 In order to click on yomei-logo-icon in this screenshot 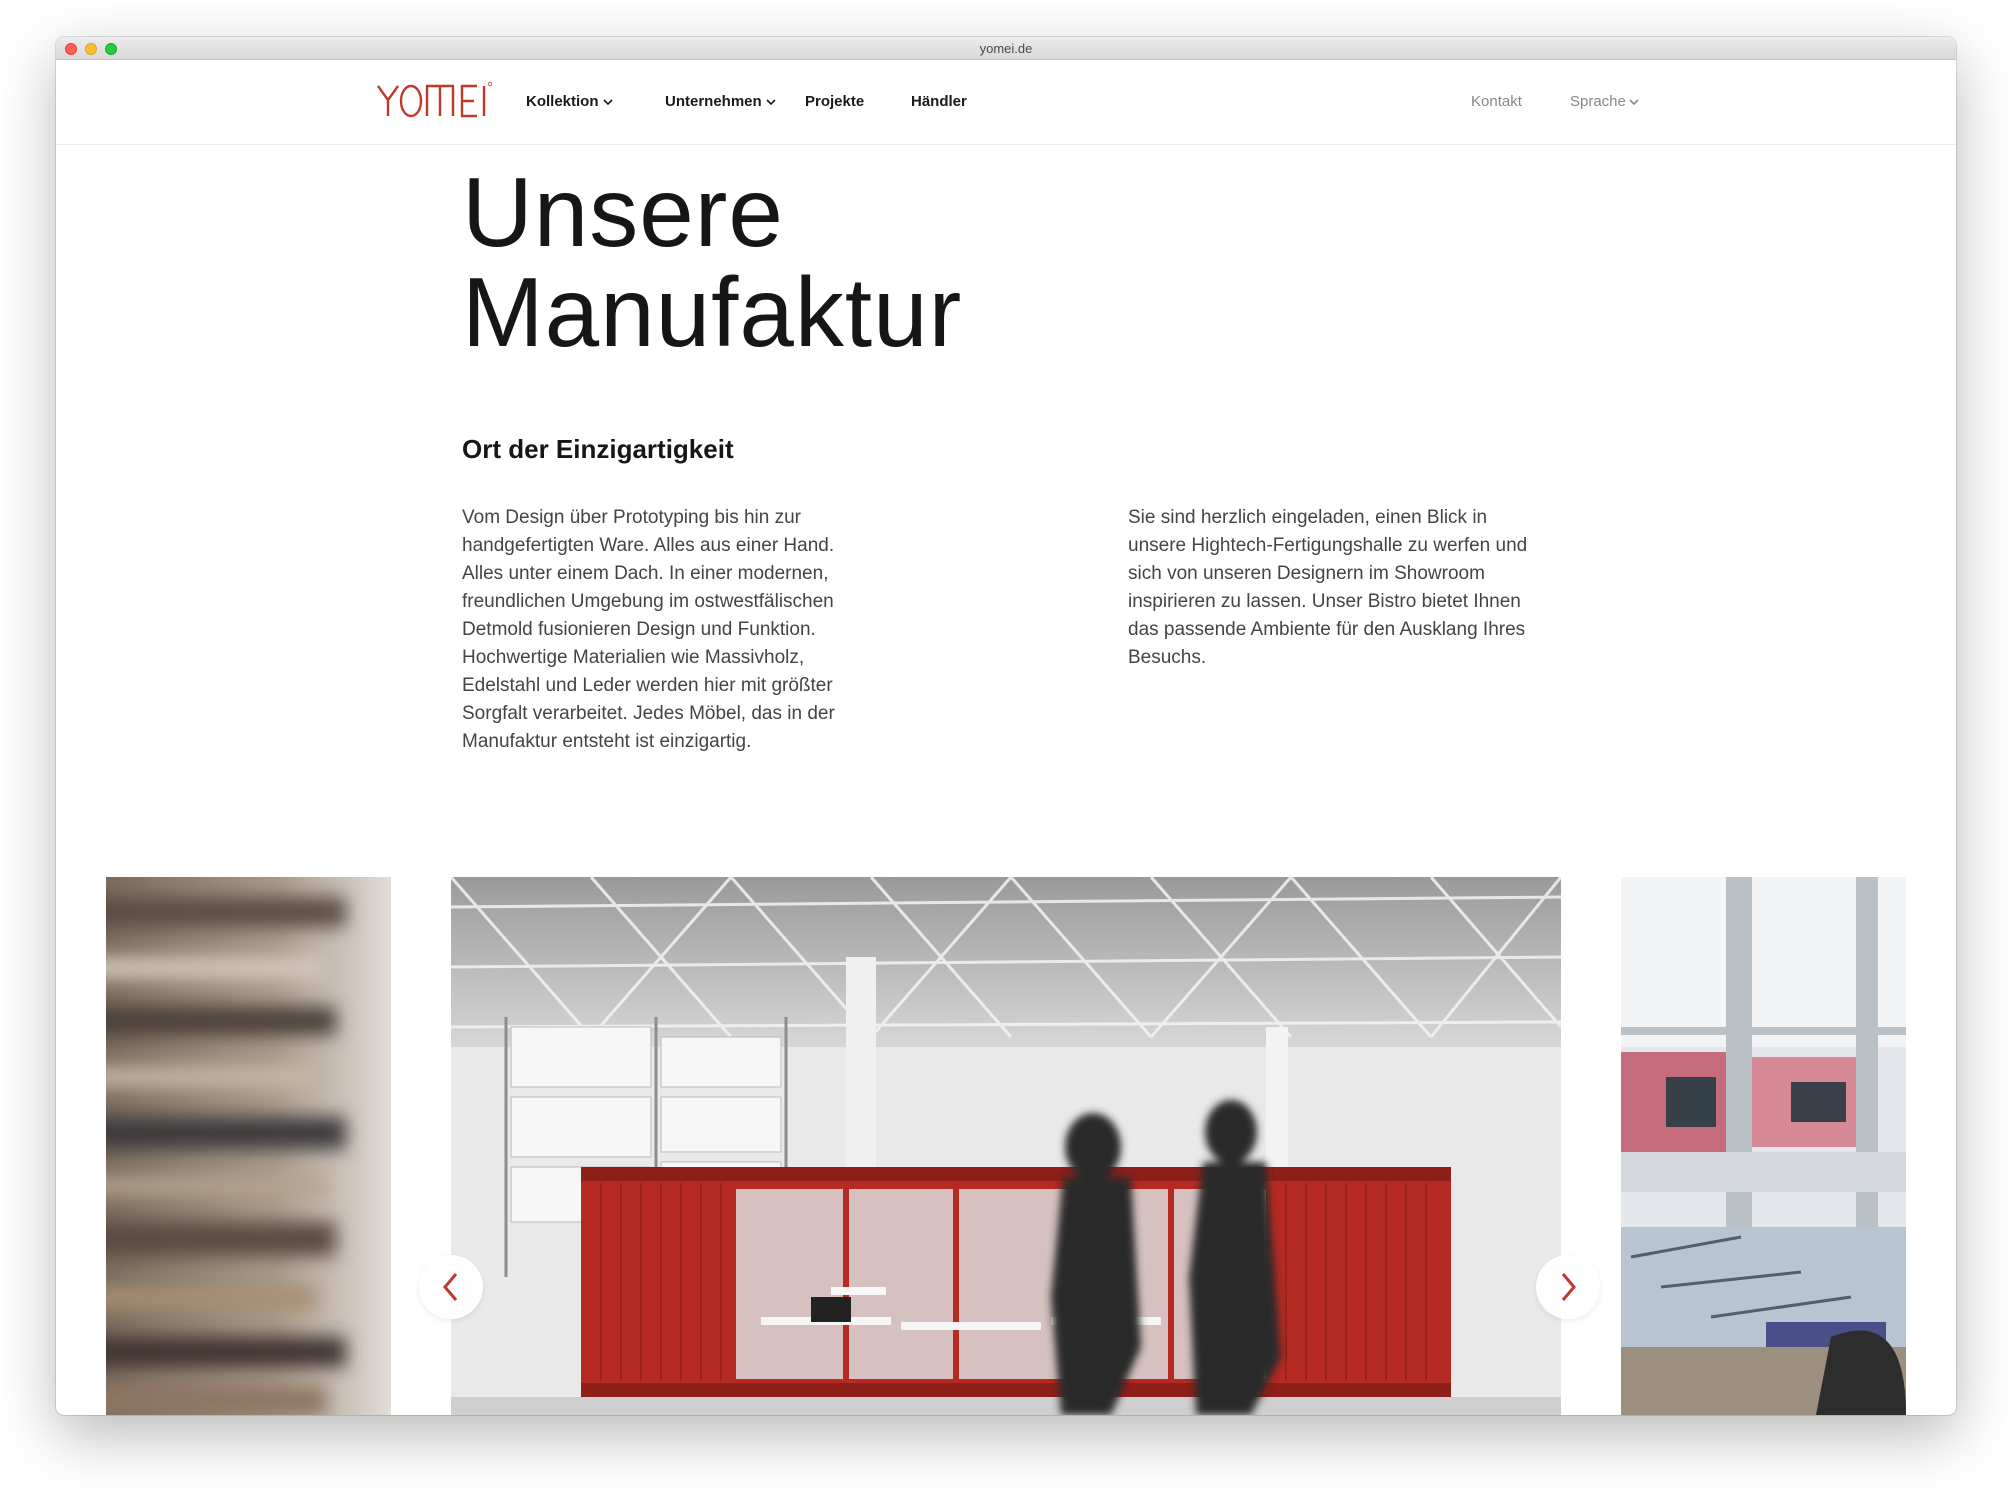, I will do `click(435, 99)`.